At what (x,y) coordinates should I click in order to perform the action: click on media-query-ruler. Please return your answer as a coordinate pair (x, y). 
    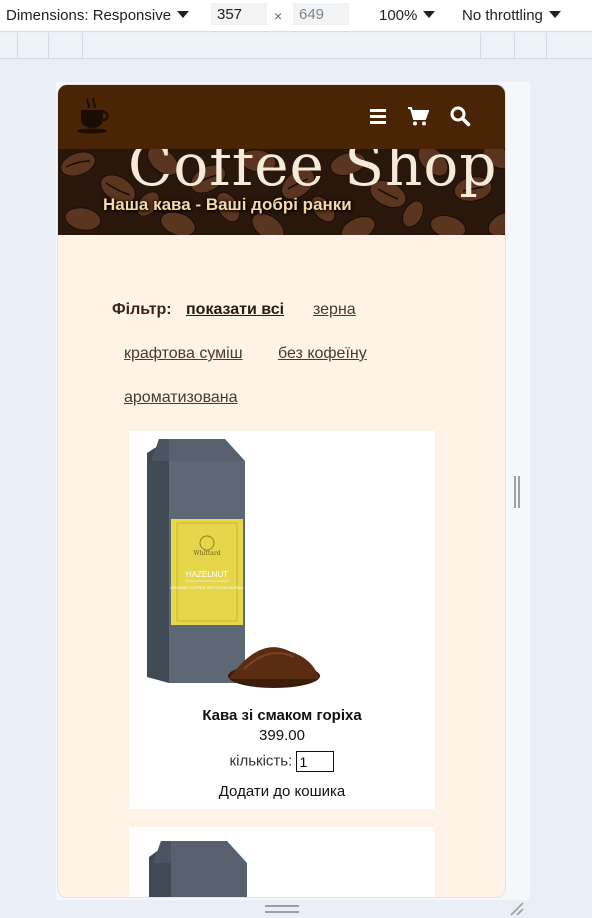
    Looking at the image, I should click on (296, 46).